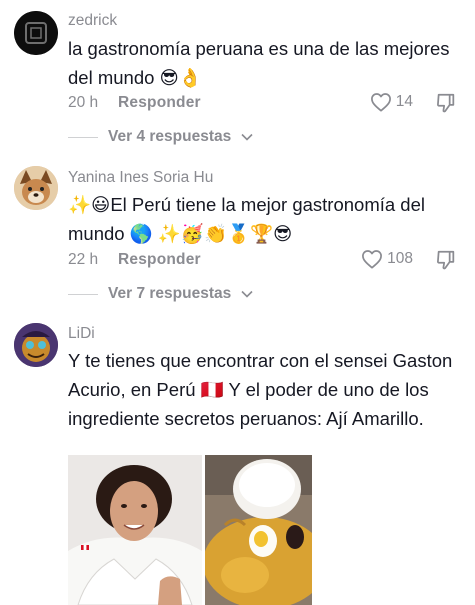 Image resolution: width=475 pixels, height=605 pixels. What do you see at coordinates (135, 530) in the screenshot?
I see `chef-photo` at bounding box center [135, 530].